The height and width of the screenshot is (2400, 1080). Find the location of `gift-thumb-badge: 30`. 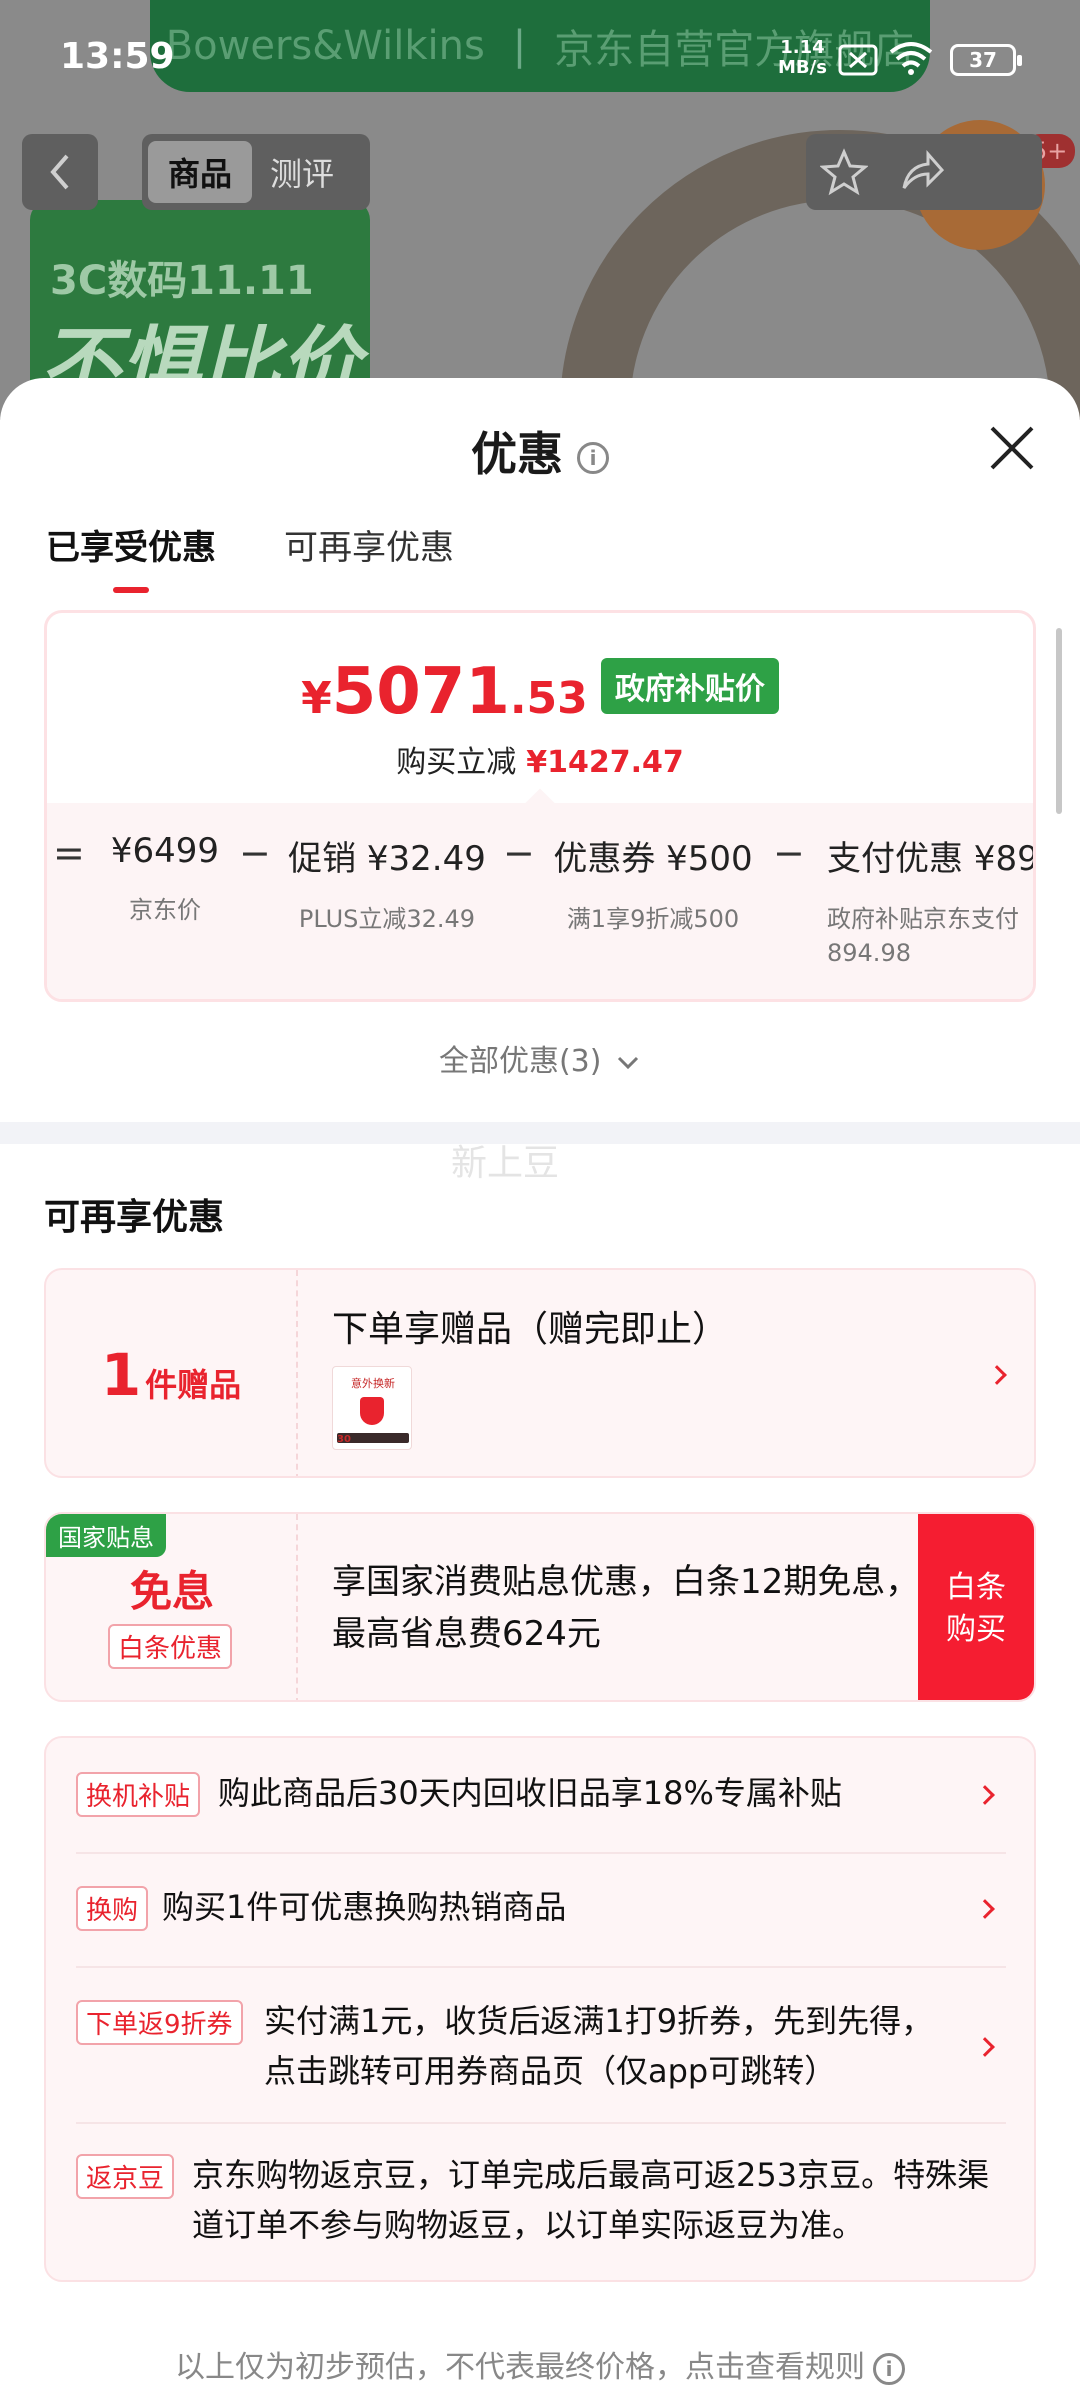

gift-thumb-badge: 30 is located at coordinates (344, 1439).